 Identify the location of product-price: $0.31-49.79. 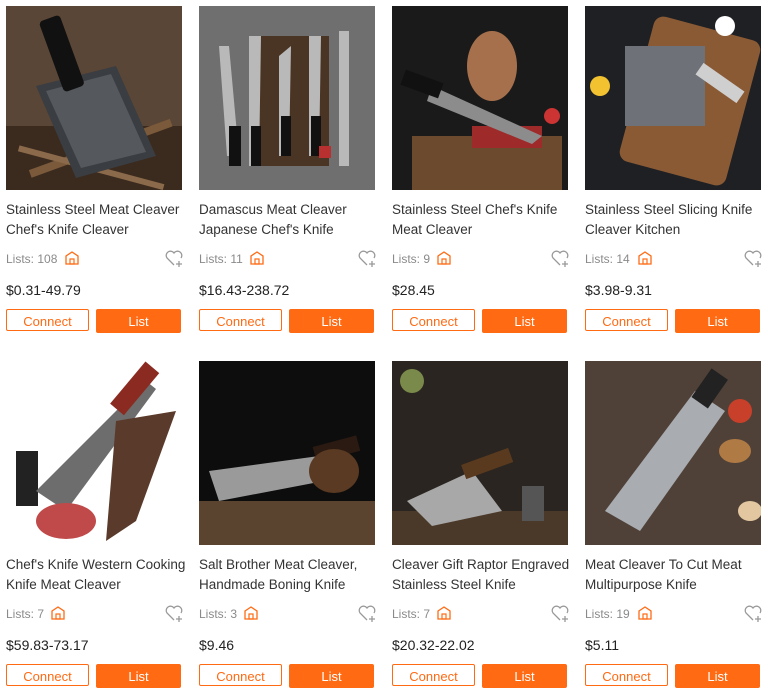
(43, 290).